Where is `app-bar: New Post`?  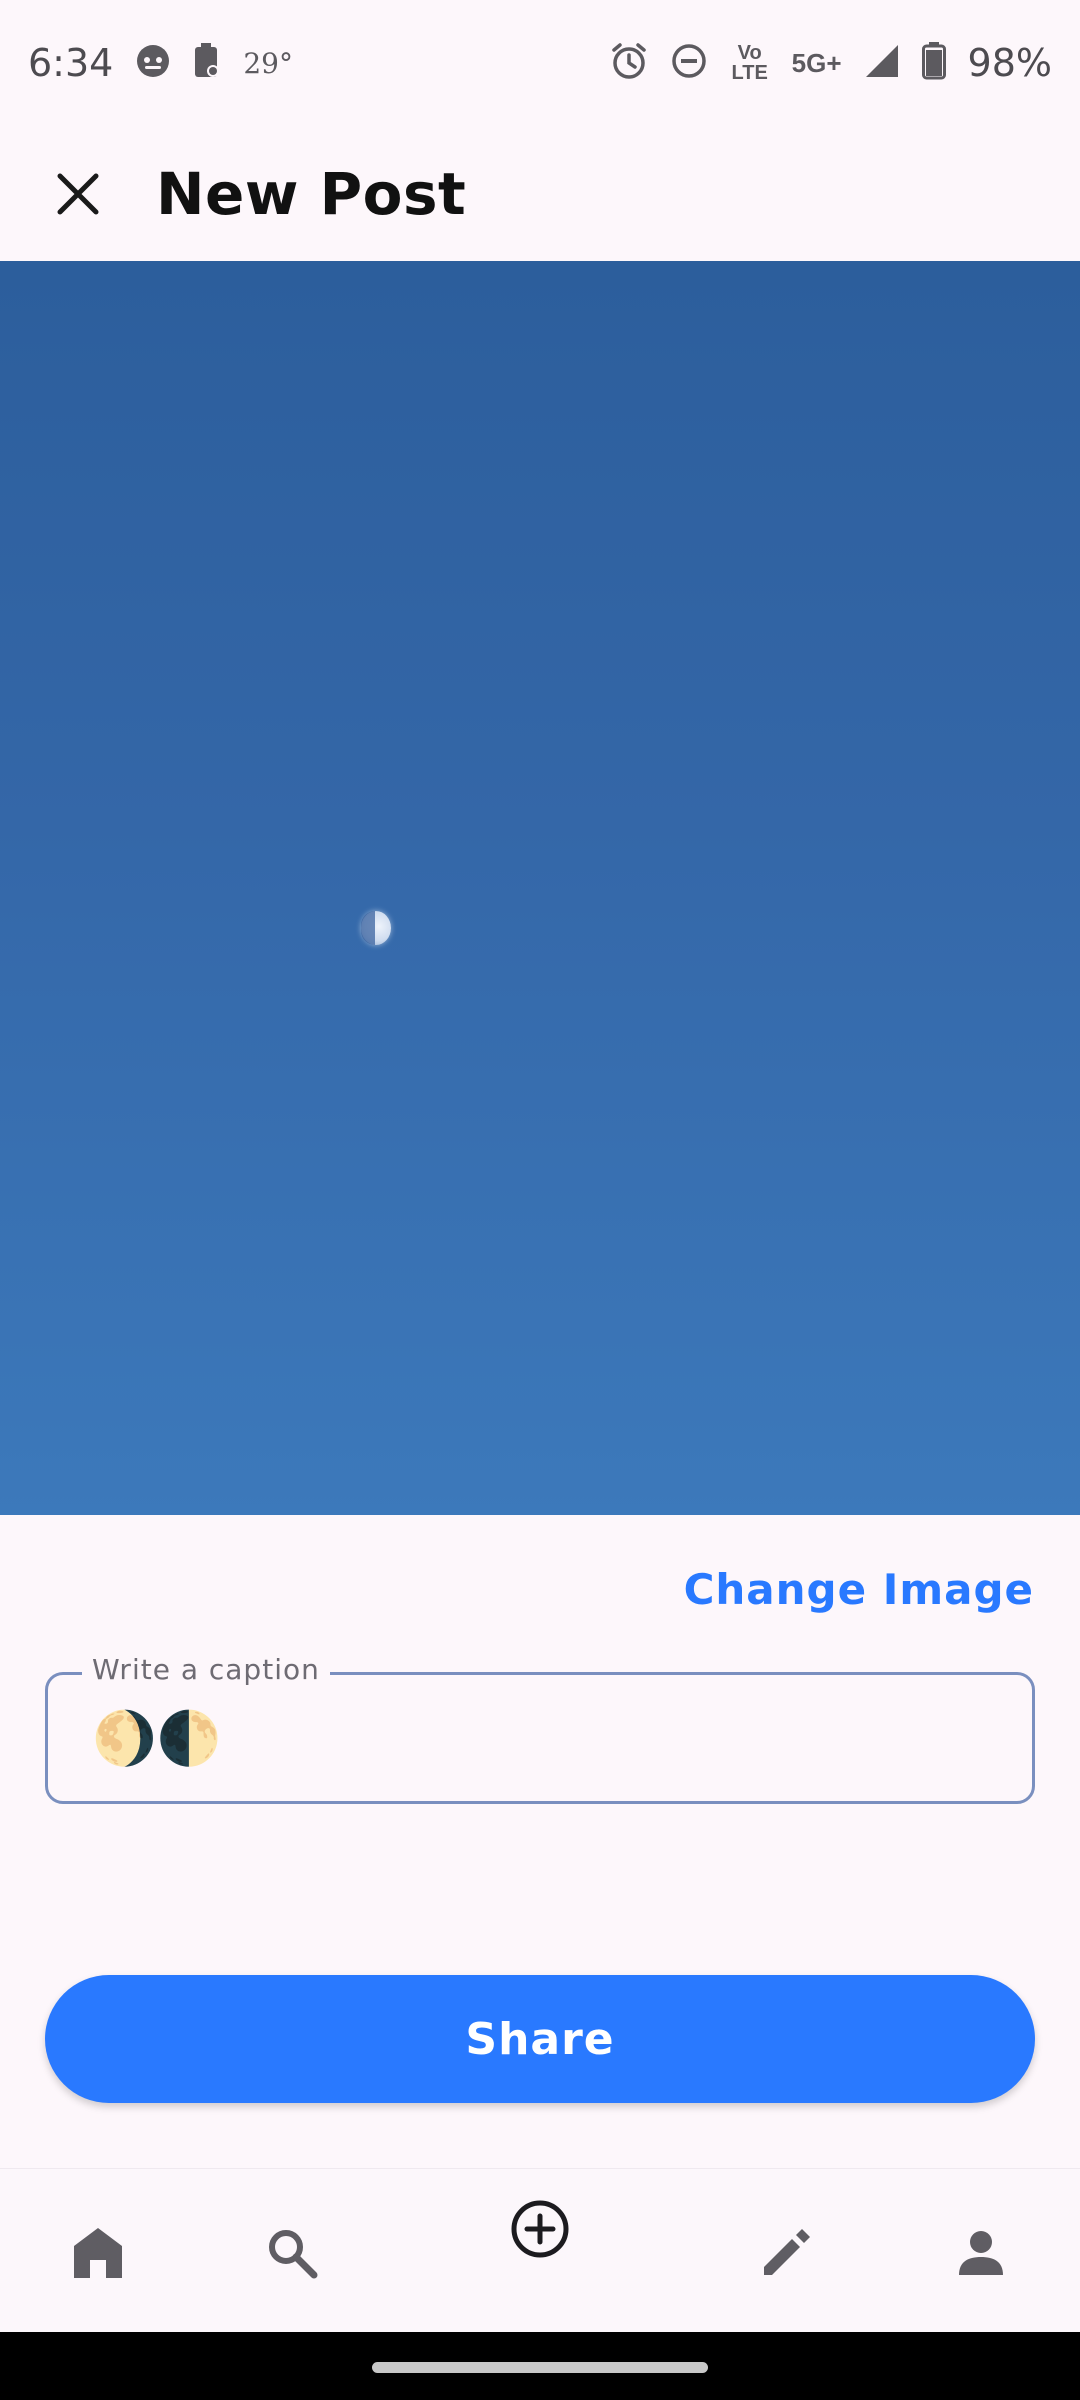 app-bar: New Post is located at coordinates (540, 193).